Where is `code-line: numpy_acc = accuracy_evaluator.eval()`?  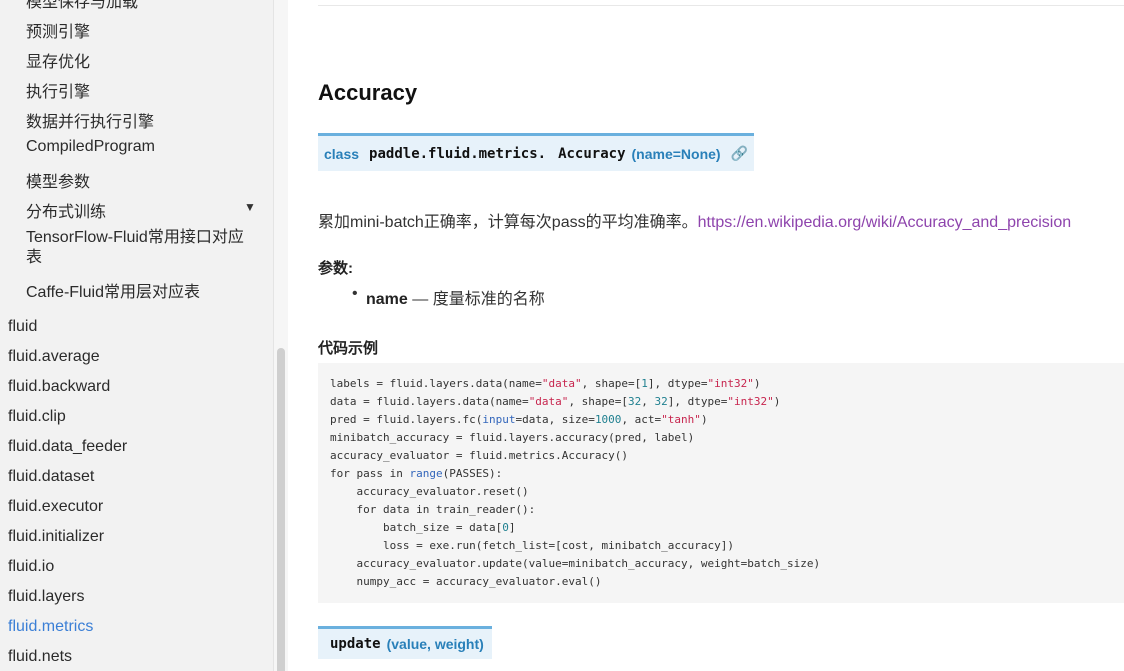
code-line: numpy_acc = accuracy_evaluator.eval() is located at coordinates (466, 581).